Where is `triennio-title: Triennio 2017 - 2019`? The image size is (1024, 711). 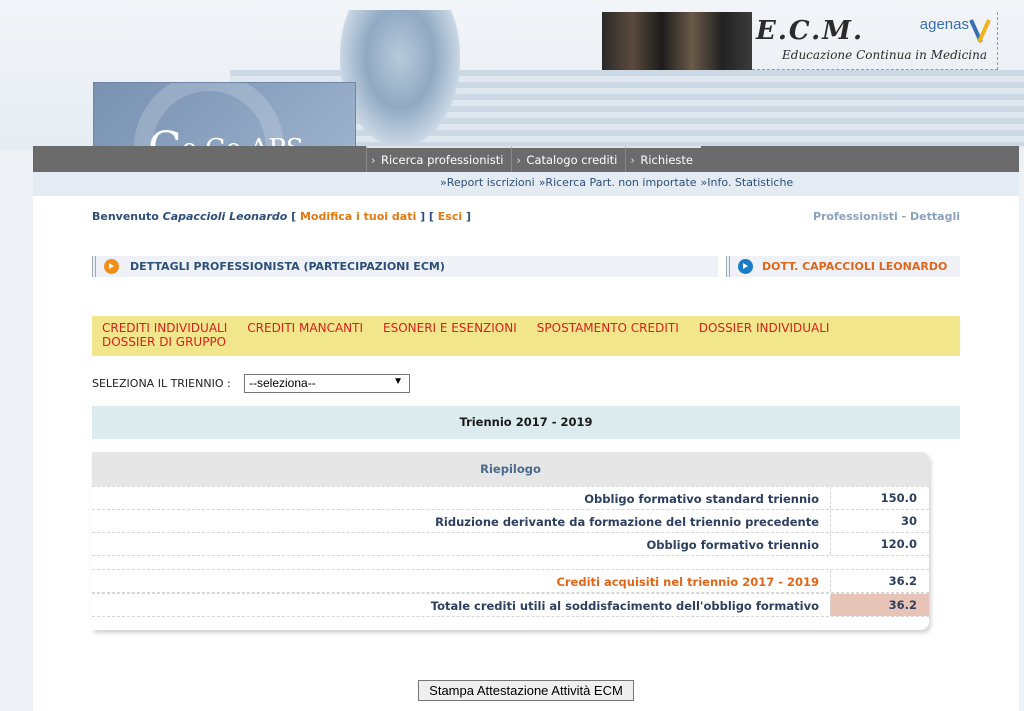 triennio-title: Triennio 2017 - 2019 is located at coordinates (526, 422).